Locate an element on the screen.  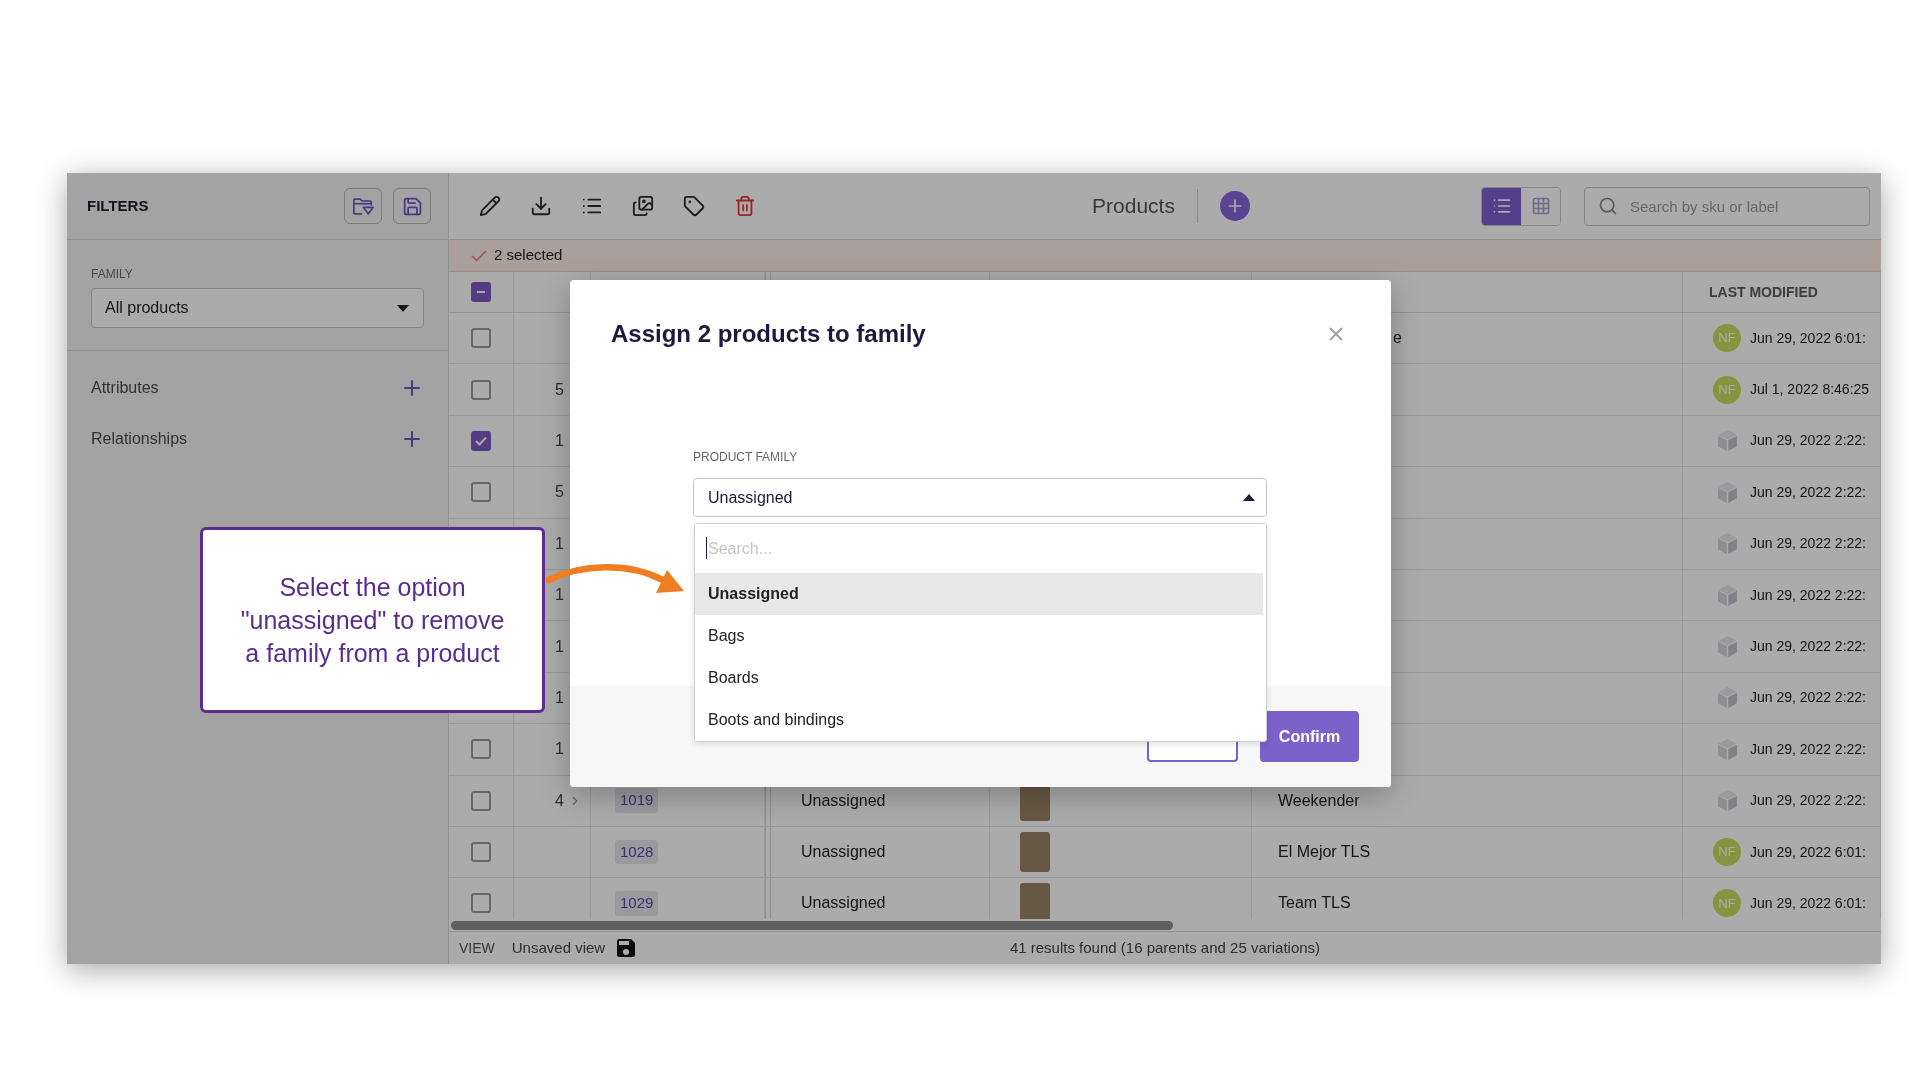
modified-date: Jul 1, 2022 8:46:25 is located at coordinates (1810, 390).